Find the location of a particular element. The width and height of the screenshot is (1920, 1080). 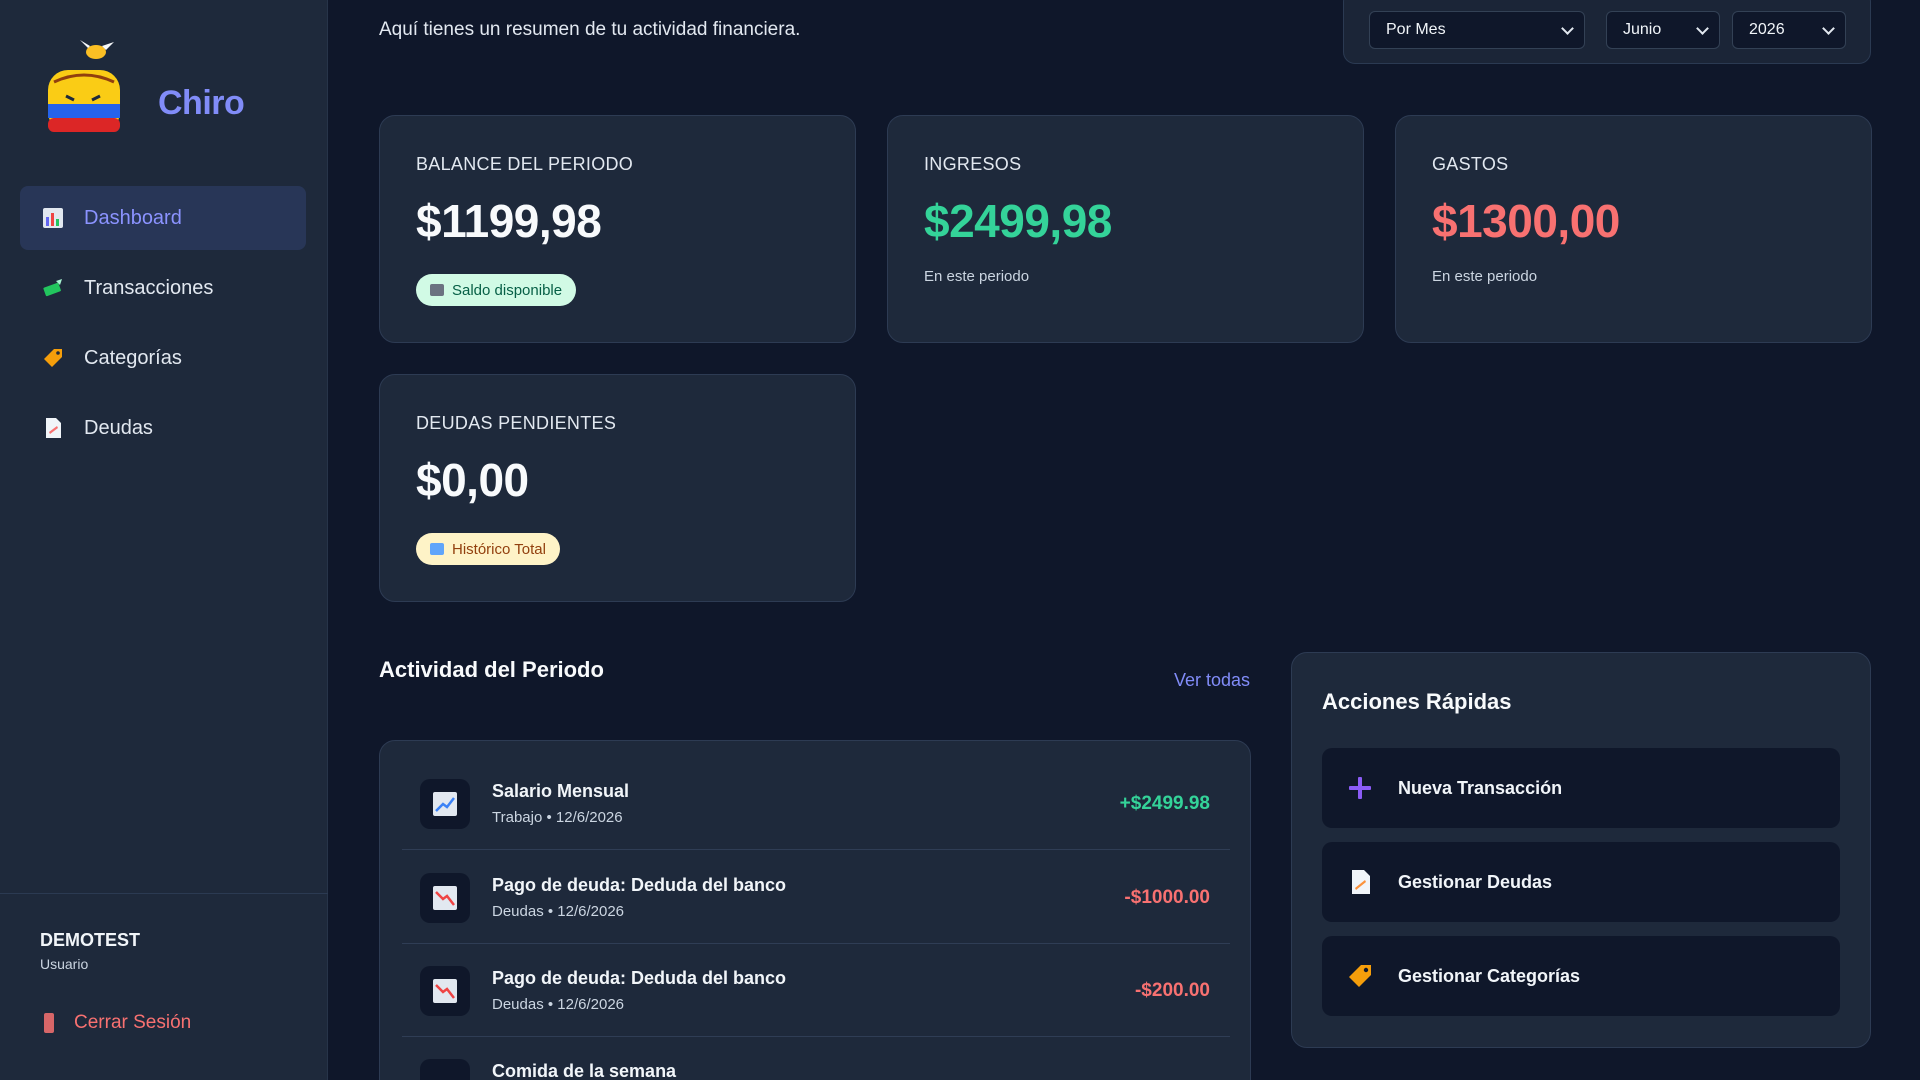

plus-icon is located at coordinates (1360, 788).